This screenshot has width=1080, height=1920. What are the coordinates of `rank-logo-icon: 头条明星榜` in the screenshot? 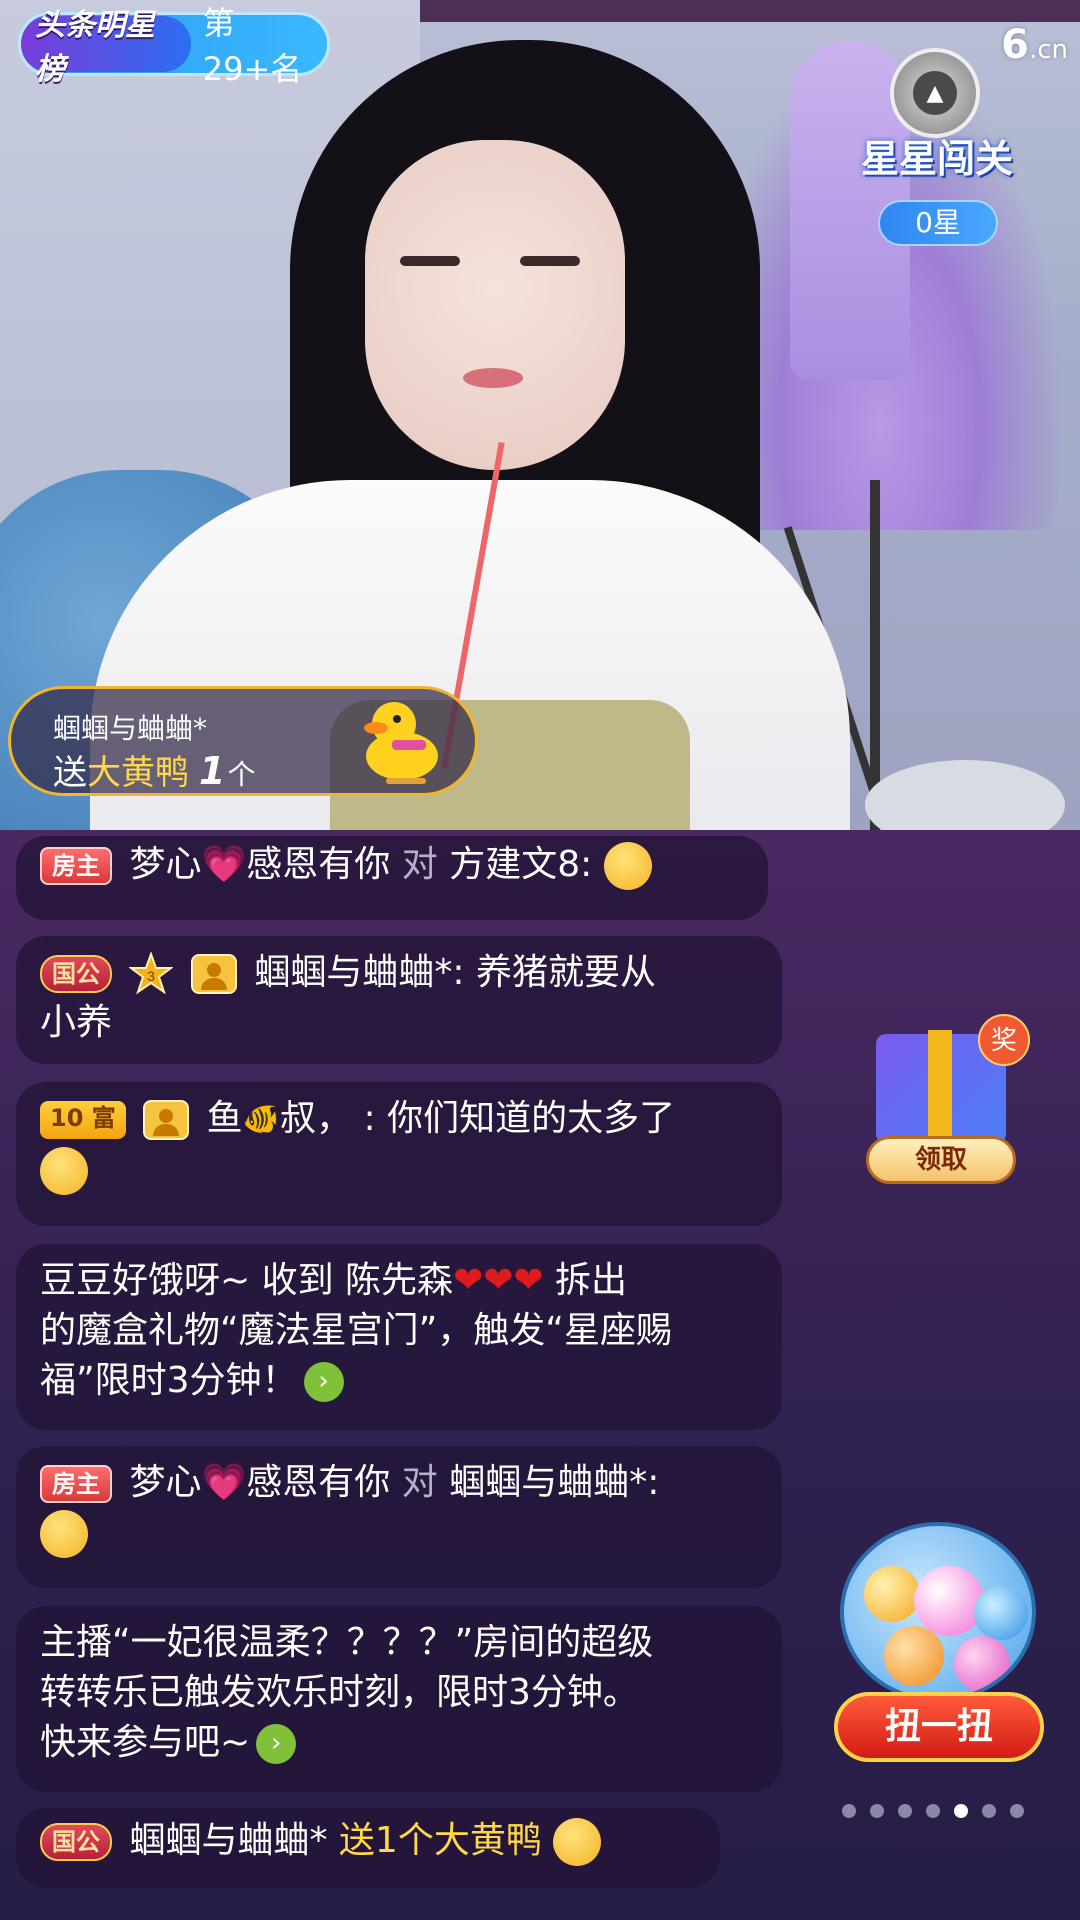 It's located at (106, 47).